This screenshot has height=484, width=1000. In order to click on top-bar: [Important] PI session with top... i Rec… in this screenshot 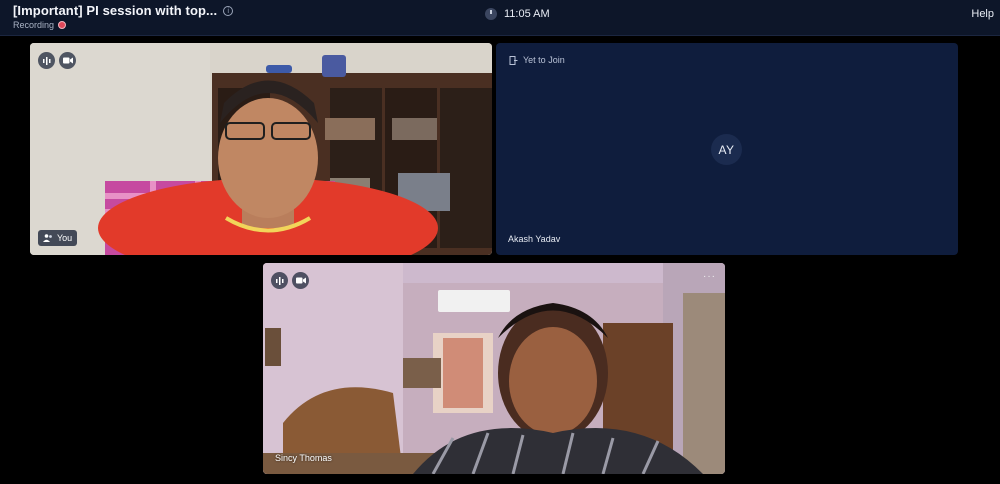, I will do `click(500, 18)`.